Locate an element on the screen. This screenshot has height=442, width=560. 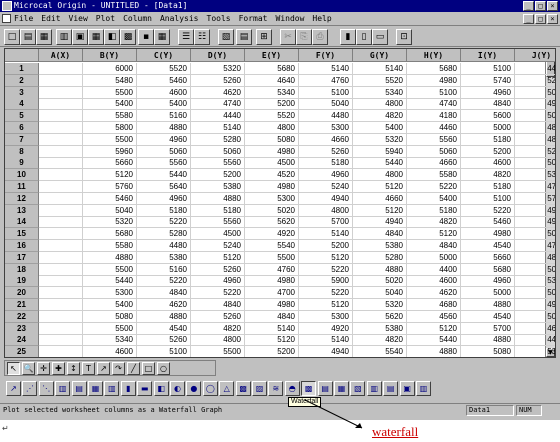
waterfall-annotation: waterfall is located at coordinates (395, 431).